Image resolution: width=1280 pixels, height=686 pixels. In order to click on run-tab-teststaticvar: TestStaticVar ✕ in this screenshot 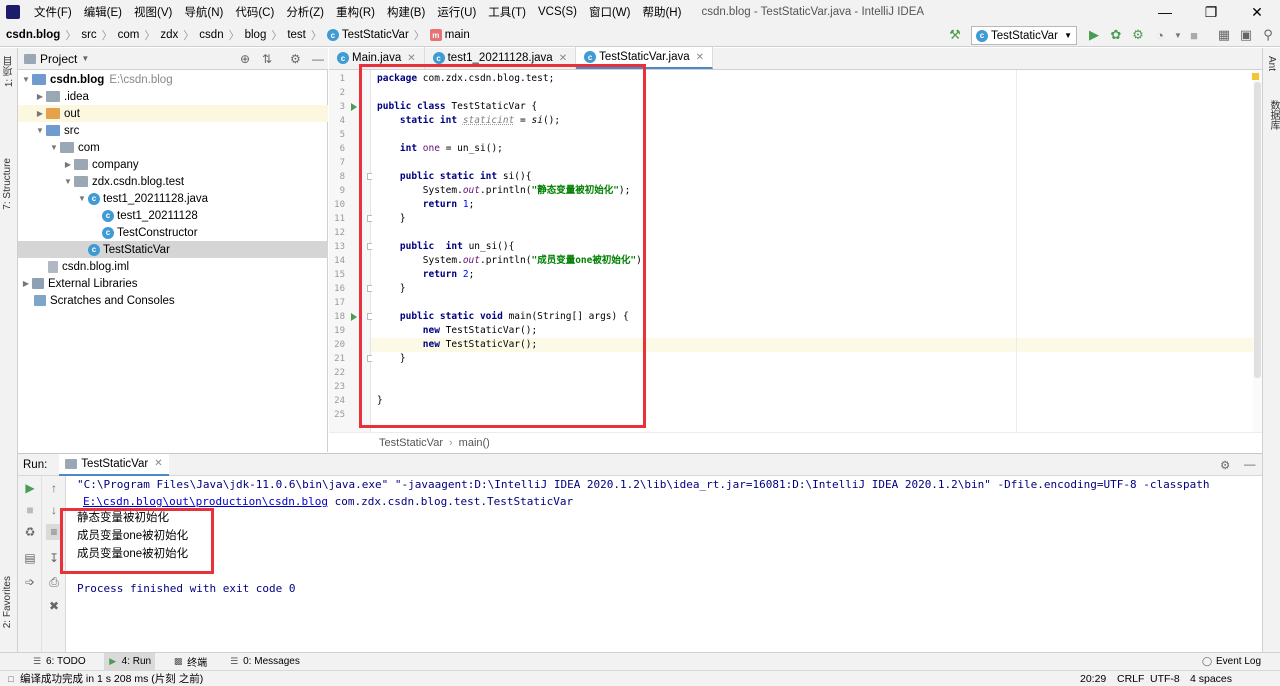, I will do `click(114, 464)`.